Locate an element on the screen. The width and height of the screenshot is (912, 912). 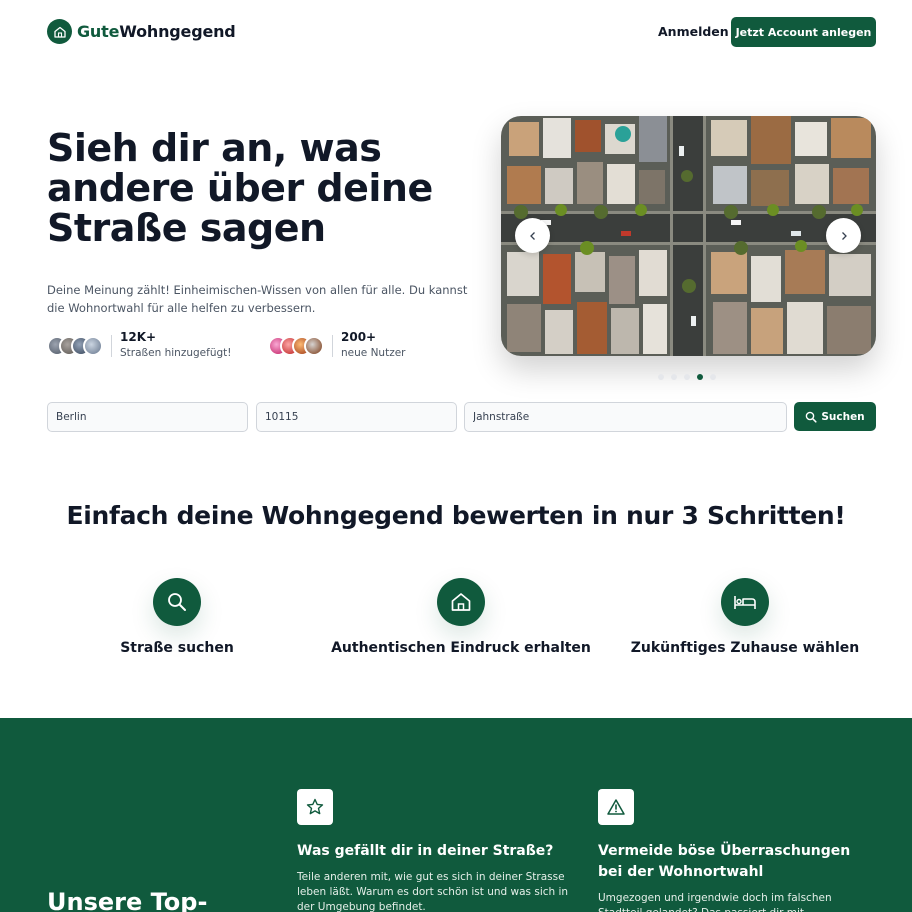
create-account-button: Jetzt Account anlegen is located at coordinates (803, 32).